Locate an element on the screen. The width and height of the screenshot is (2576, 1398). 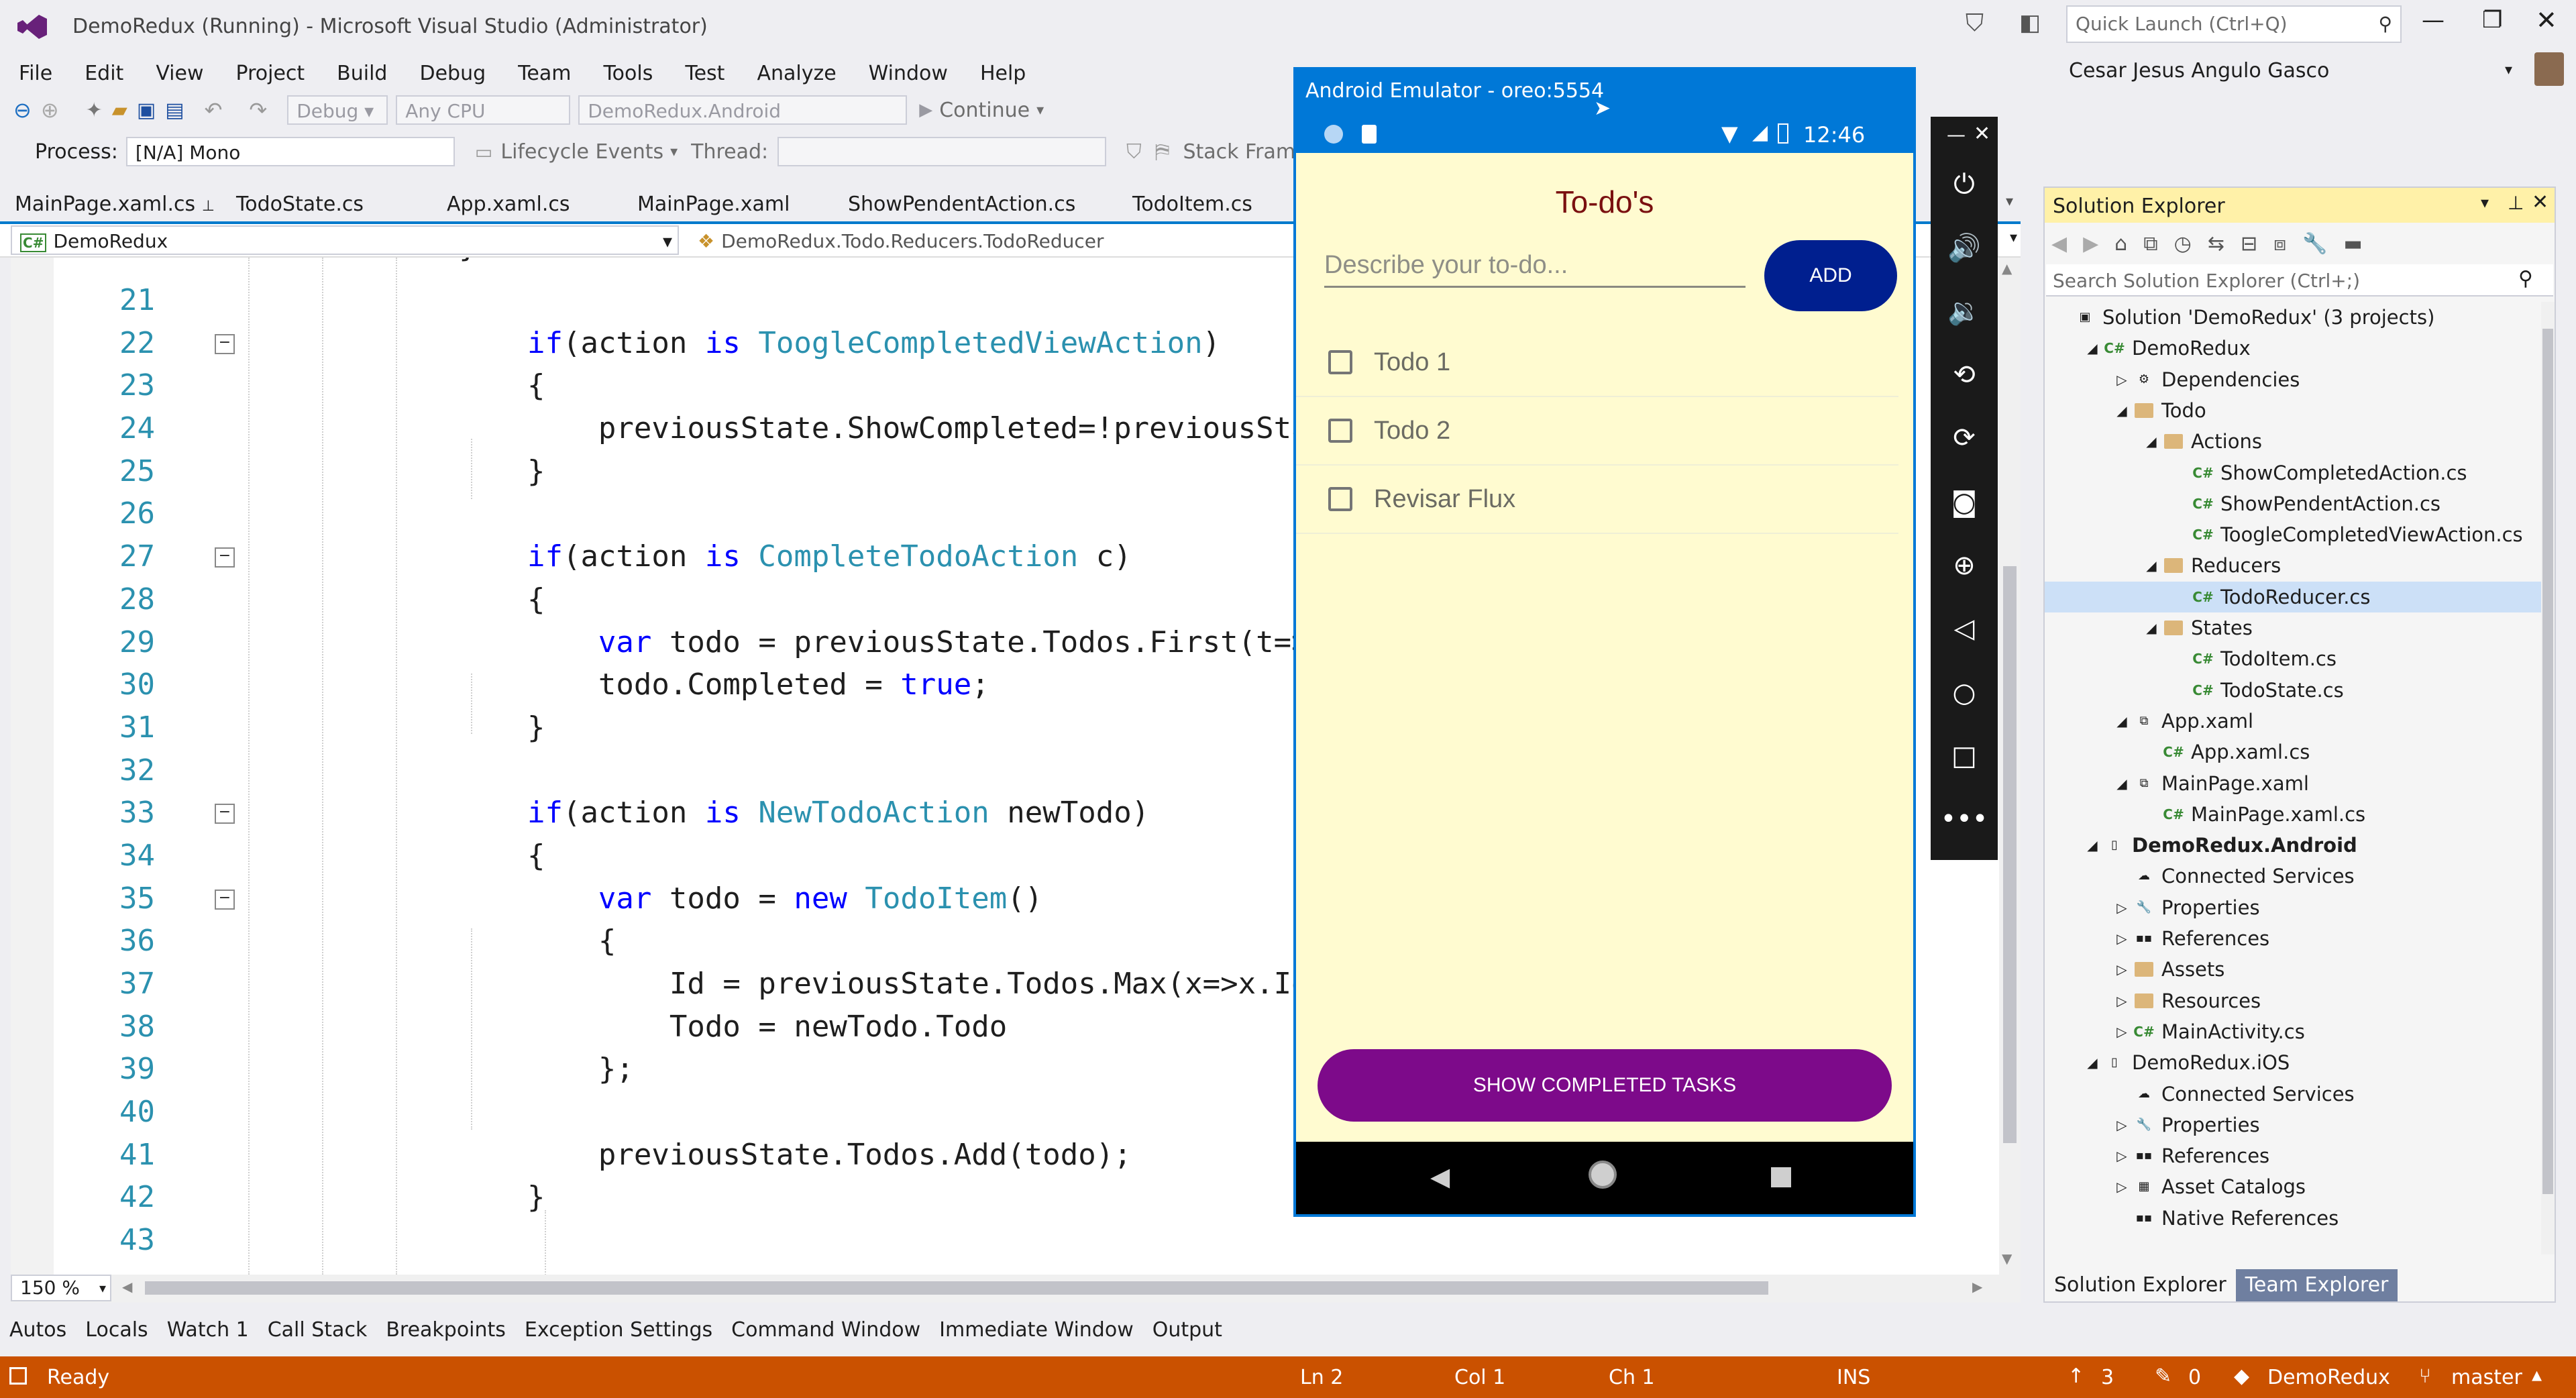
pending-changes-pencil-icon: ✎ is located at coordinates (2163, 1376).